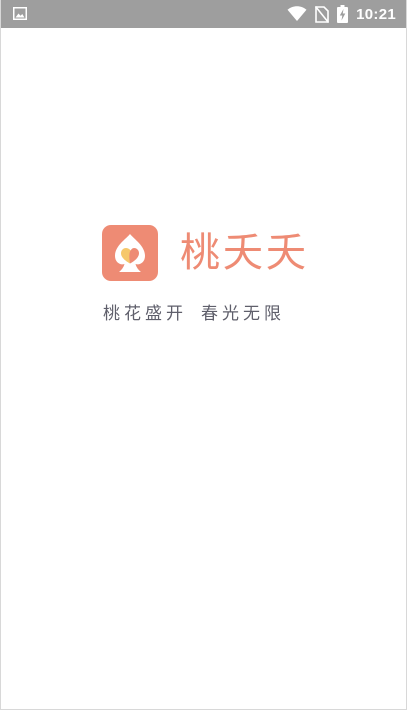  I want to click on spade-heart-logo-icon, so click(130, 253).